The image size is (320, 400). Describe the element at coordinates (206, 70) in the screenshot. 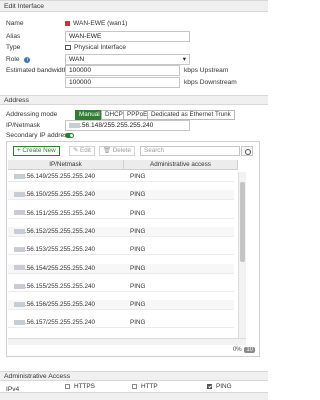

I see `upstream-unit: kbps Upstream` at that location.